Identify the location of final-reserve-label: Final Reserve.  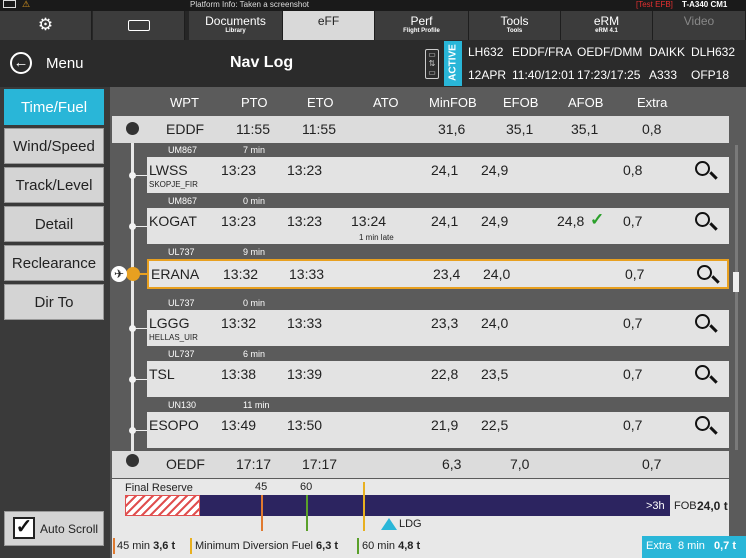
(159, 488).